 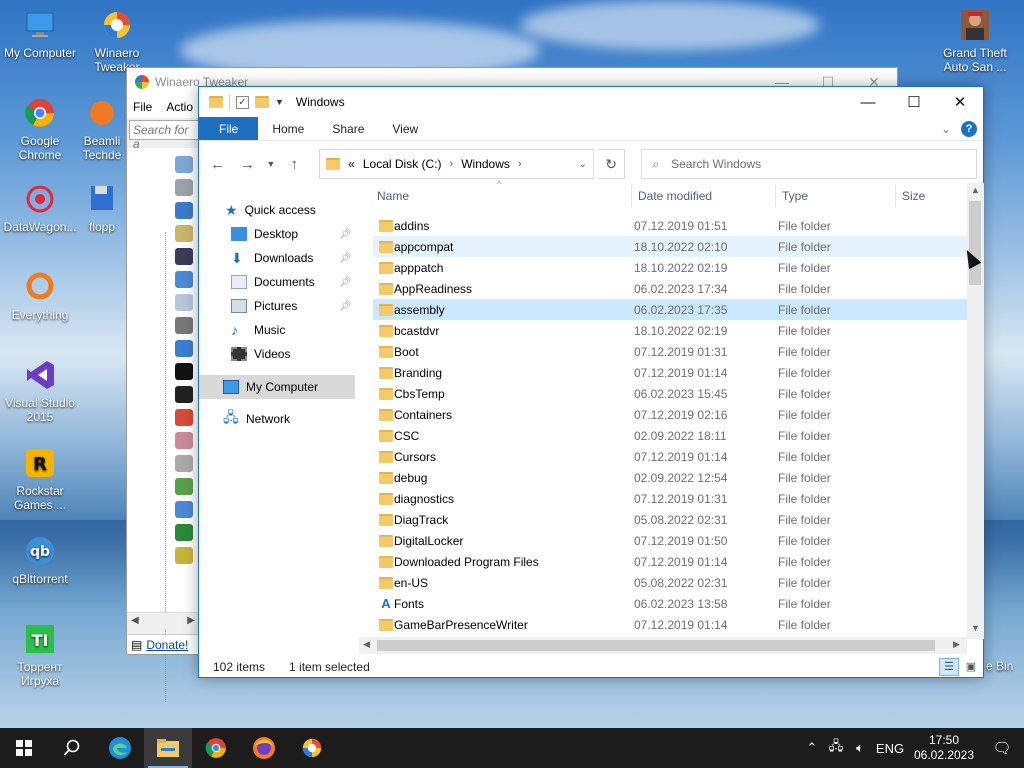 What do you see at coordinates (670, 393) in the screenshot?
I see `file-row: CbsTemp 06.02.2023 15:45 File folder` at bounding box center [670, 393].